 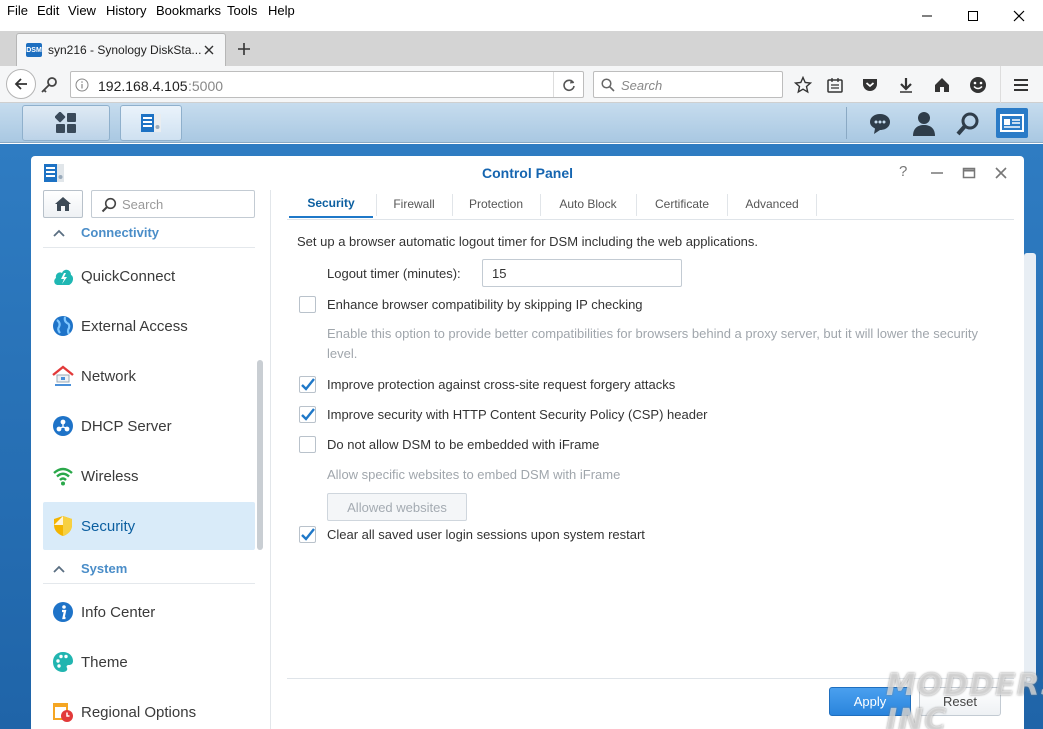 What do you see at coordinates (397, 507) in the screenshot?
I see `allowed-websites-button: Allowed websites` at bounding box center [397, 507].